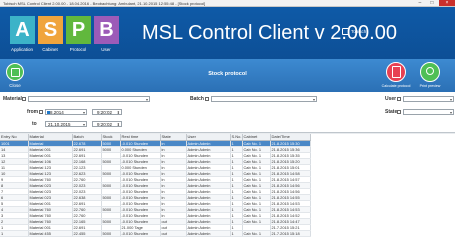 The width and height of the screenshot is (455, 246). What do you see at coordinates (236, 137) in the screenshot?
I see `column-header: S.No.` at bounding box center [236, 137].